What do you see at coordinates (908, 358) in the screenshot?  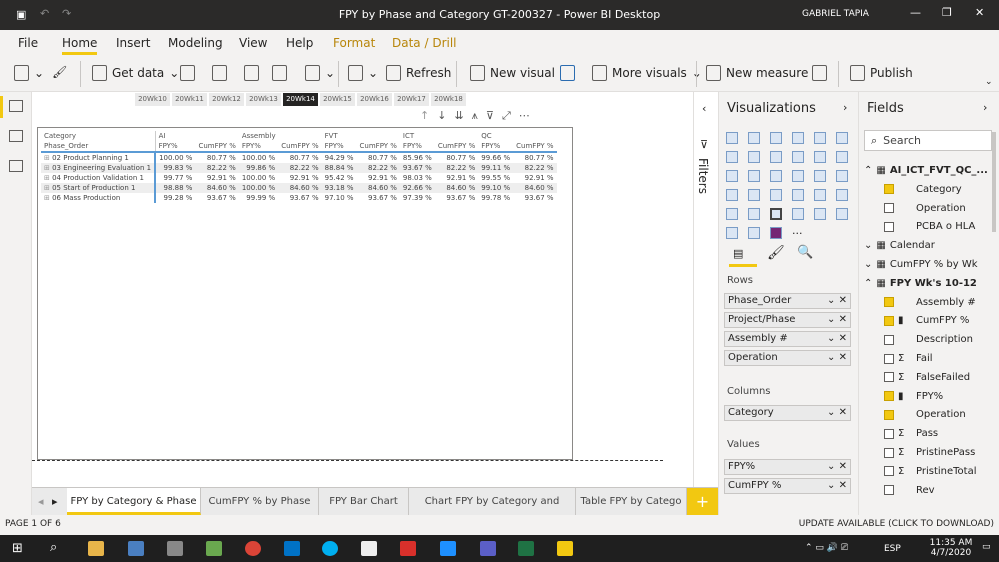 I see `field-item: Σ Fail` at bounding box center [908, 358].